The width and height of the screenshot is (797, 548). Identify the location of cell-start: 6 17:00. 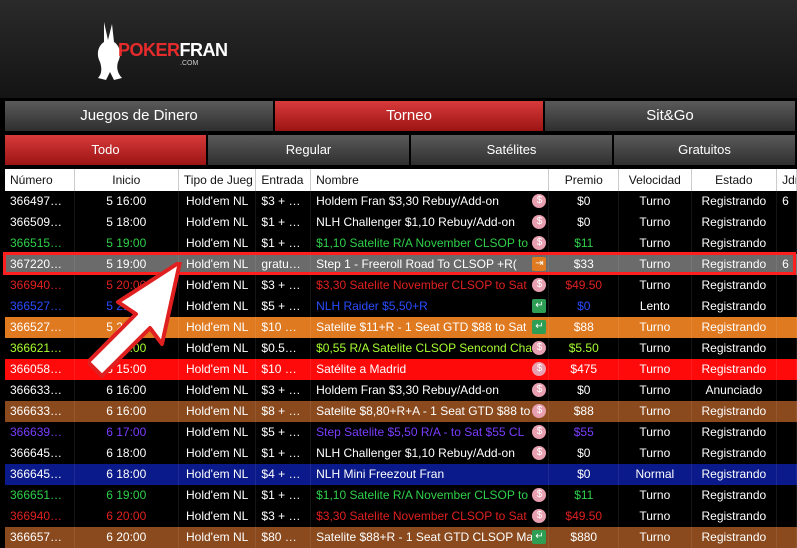
(127, 432).